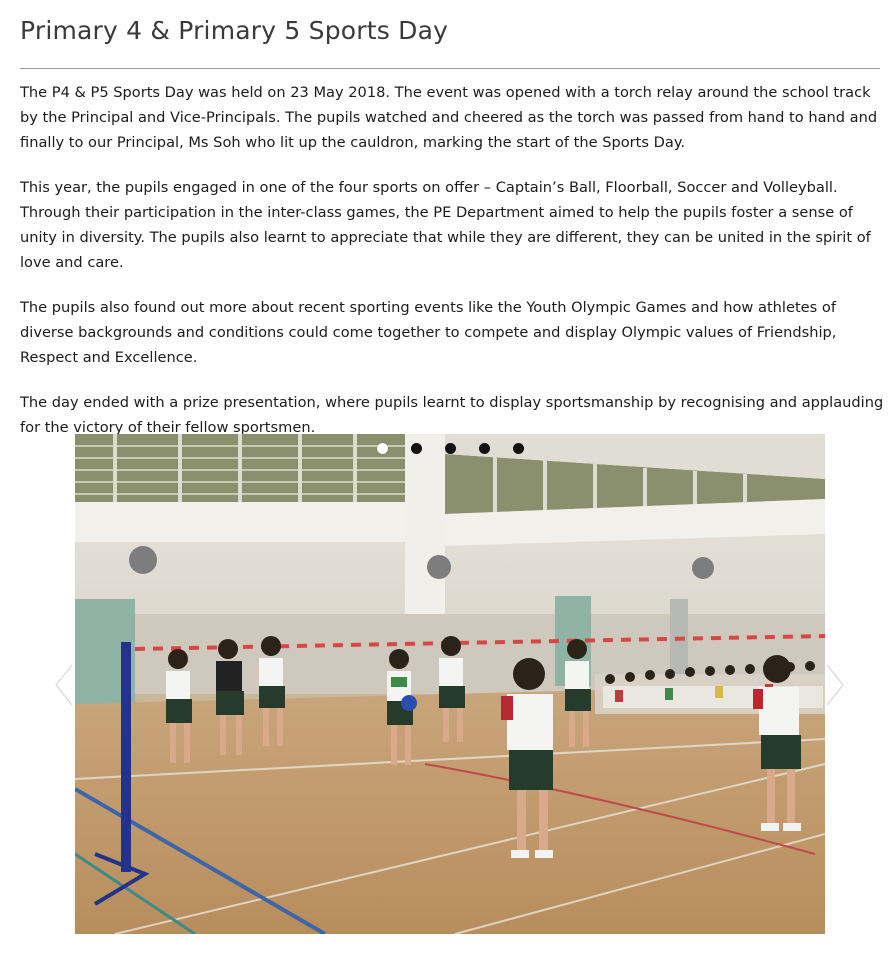 The image size is (896, 960). I want to click on carousel-next-button, so click(835, 685).